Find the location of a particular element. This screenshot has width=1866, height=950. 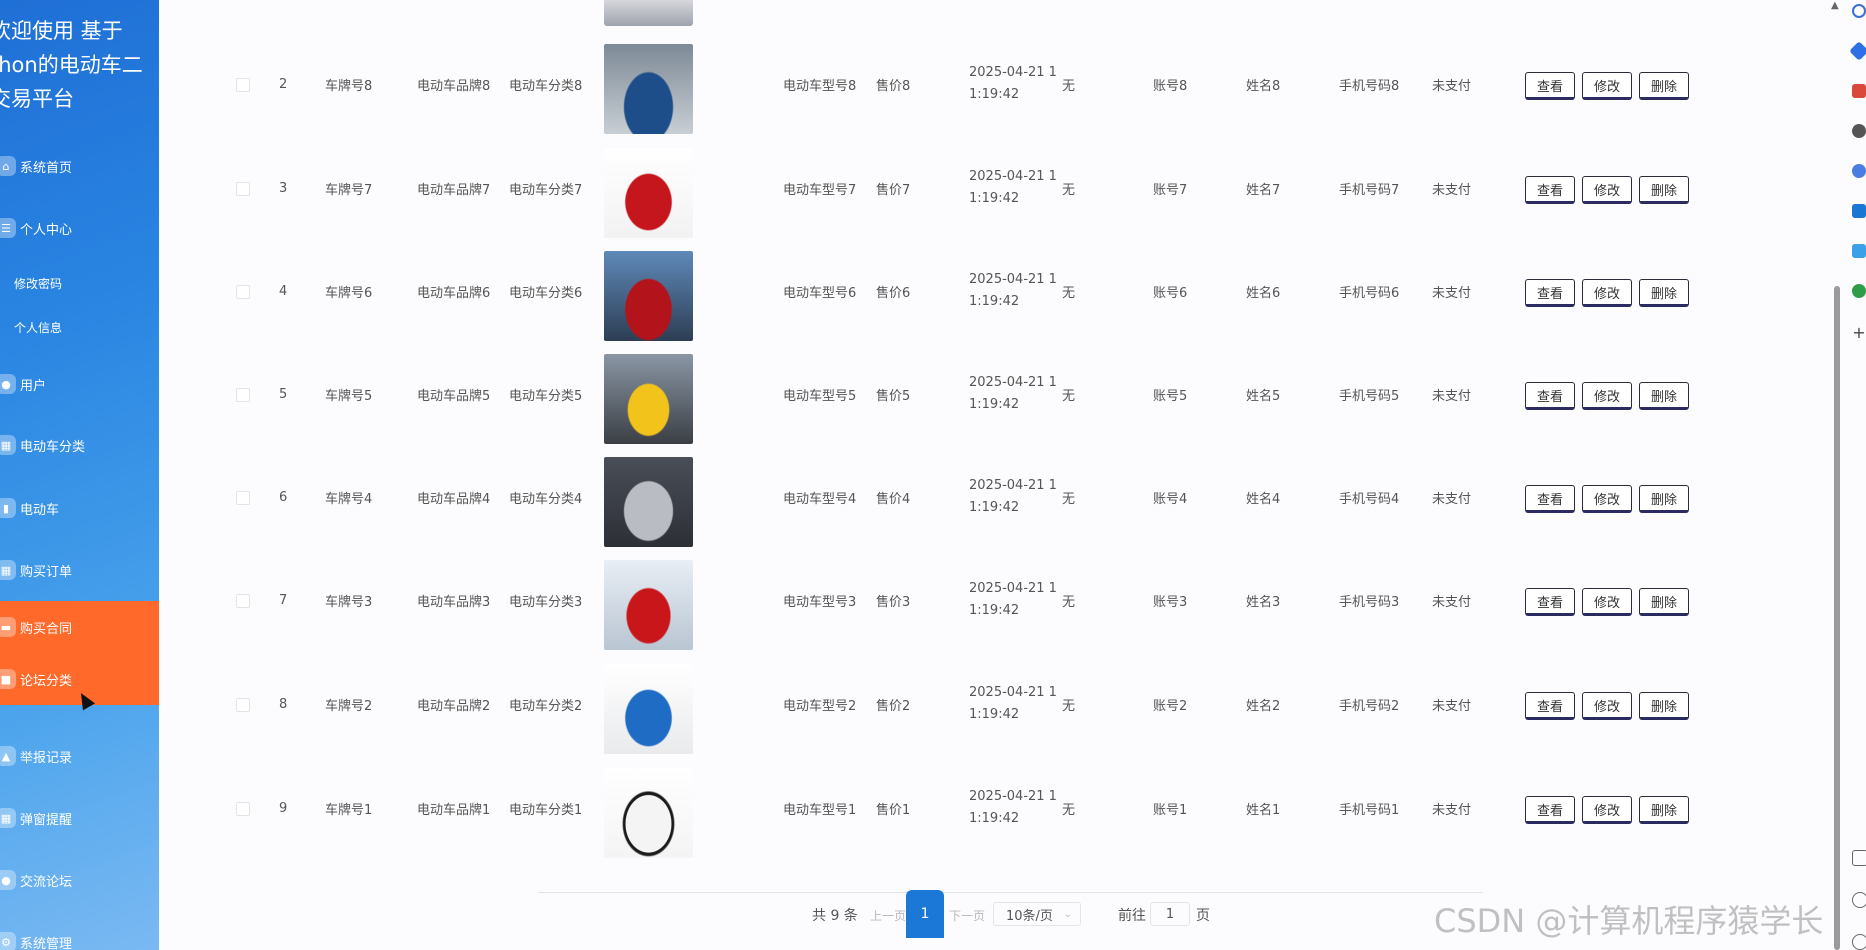

cell-model: 电动车型号6 is located at coordinates (820, 293).